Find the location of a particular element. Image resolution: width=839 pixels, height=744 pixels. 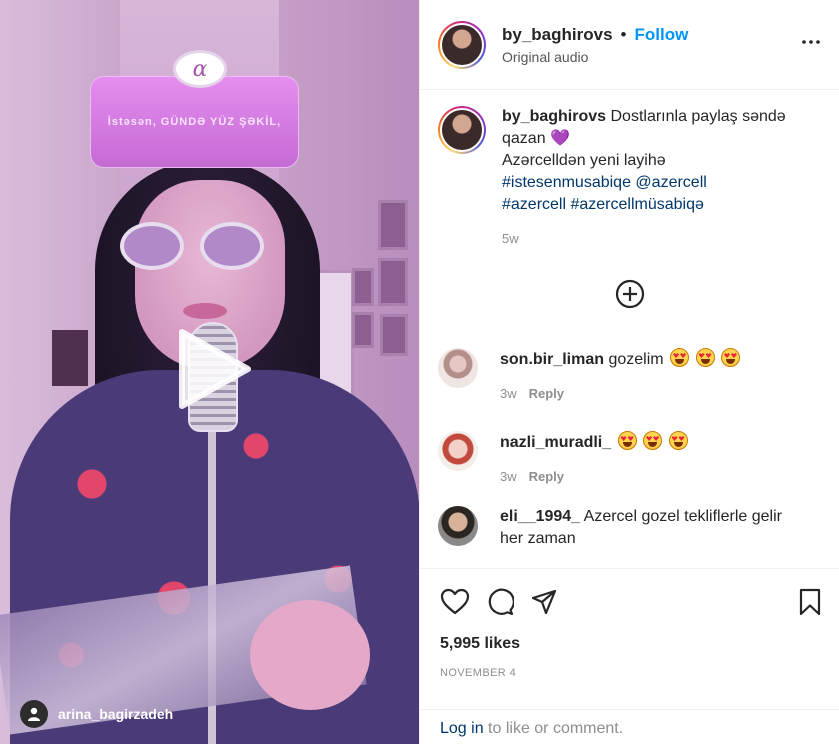

comment-icon is located at coordinates (501, 601).